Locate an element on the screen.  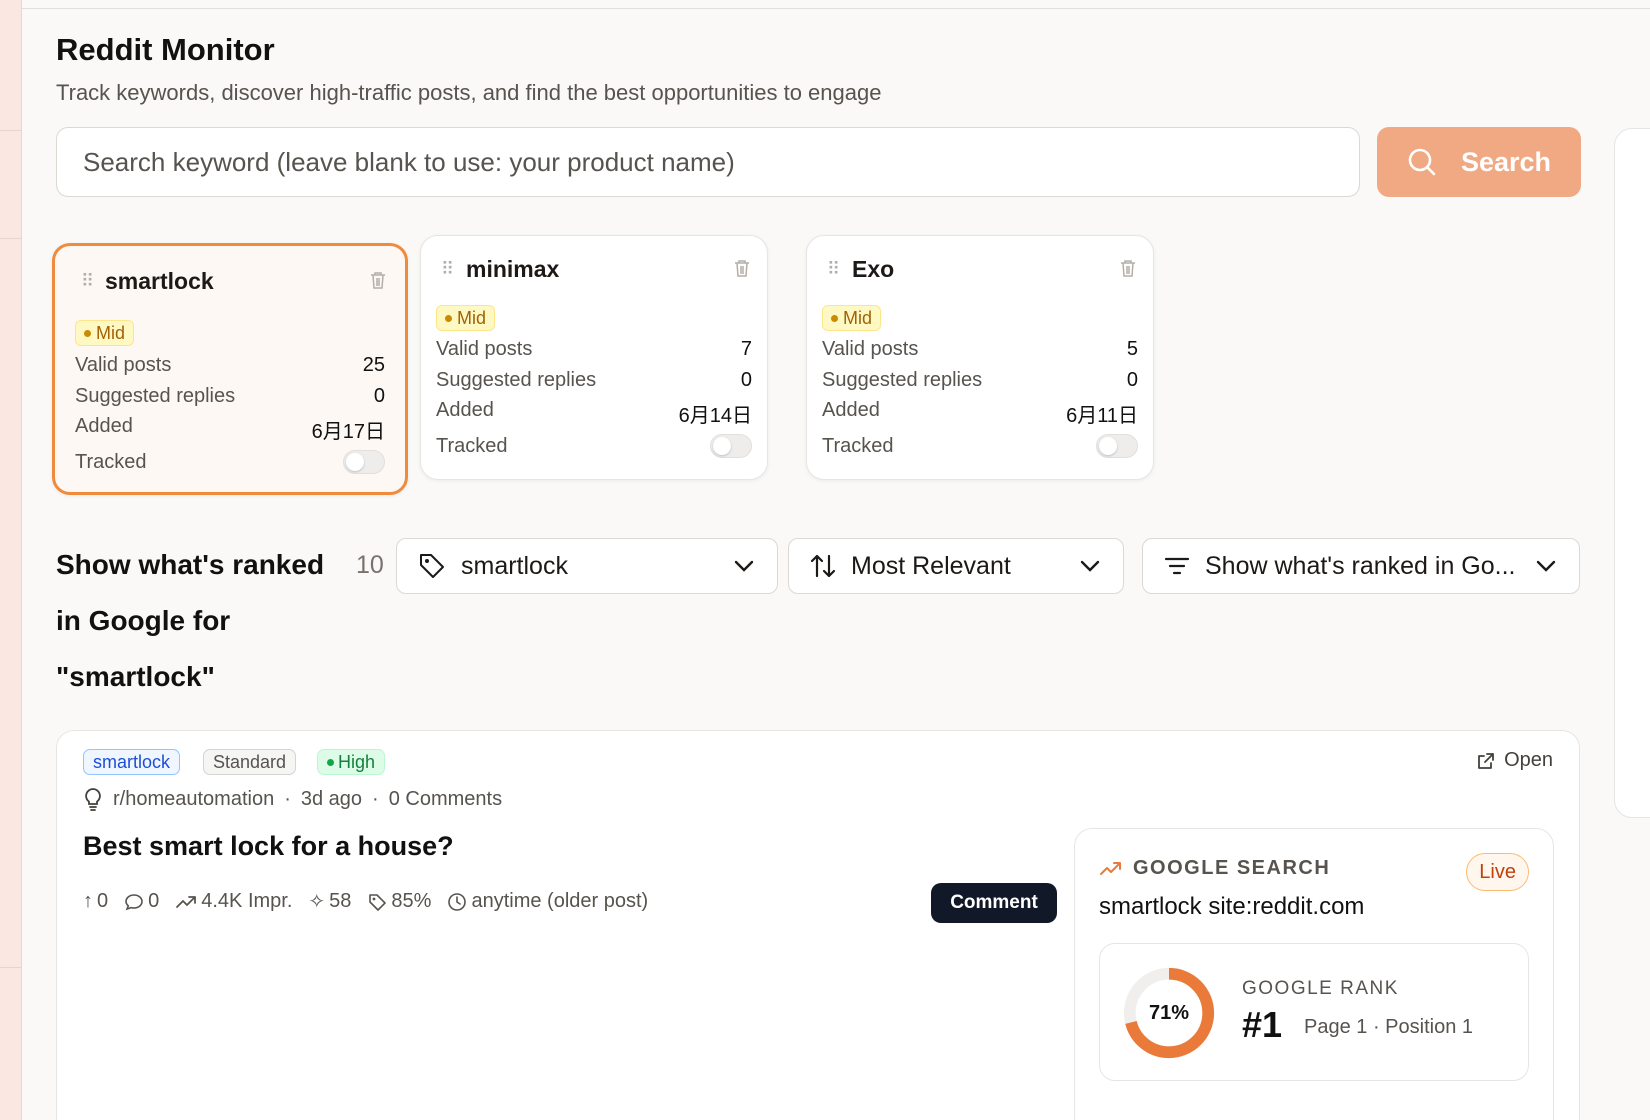
sort-value: Most Relevant is located at coordinates (931, 565).